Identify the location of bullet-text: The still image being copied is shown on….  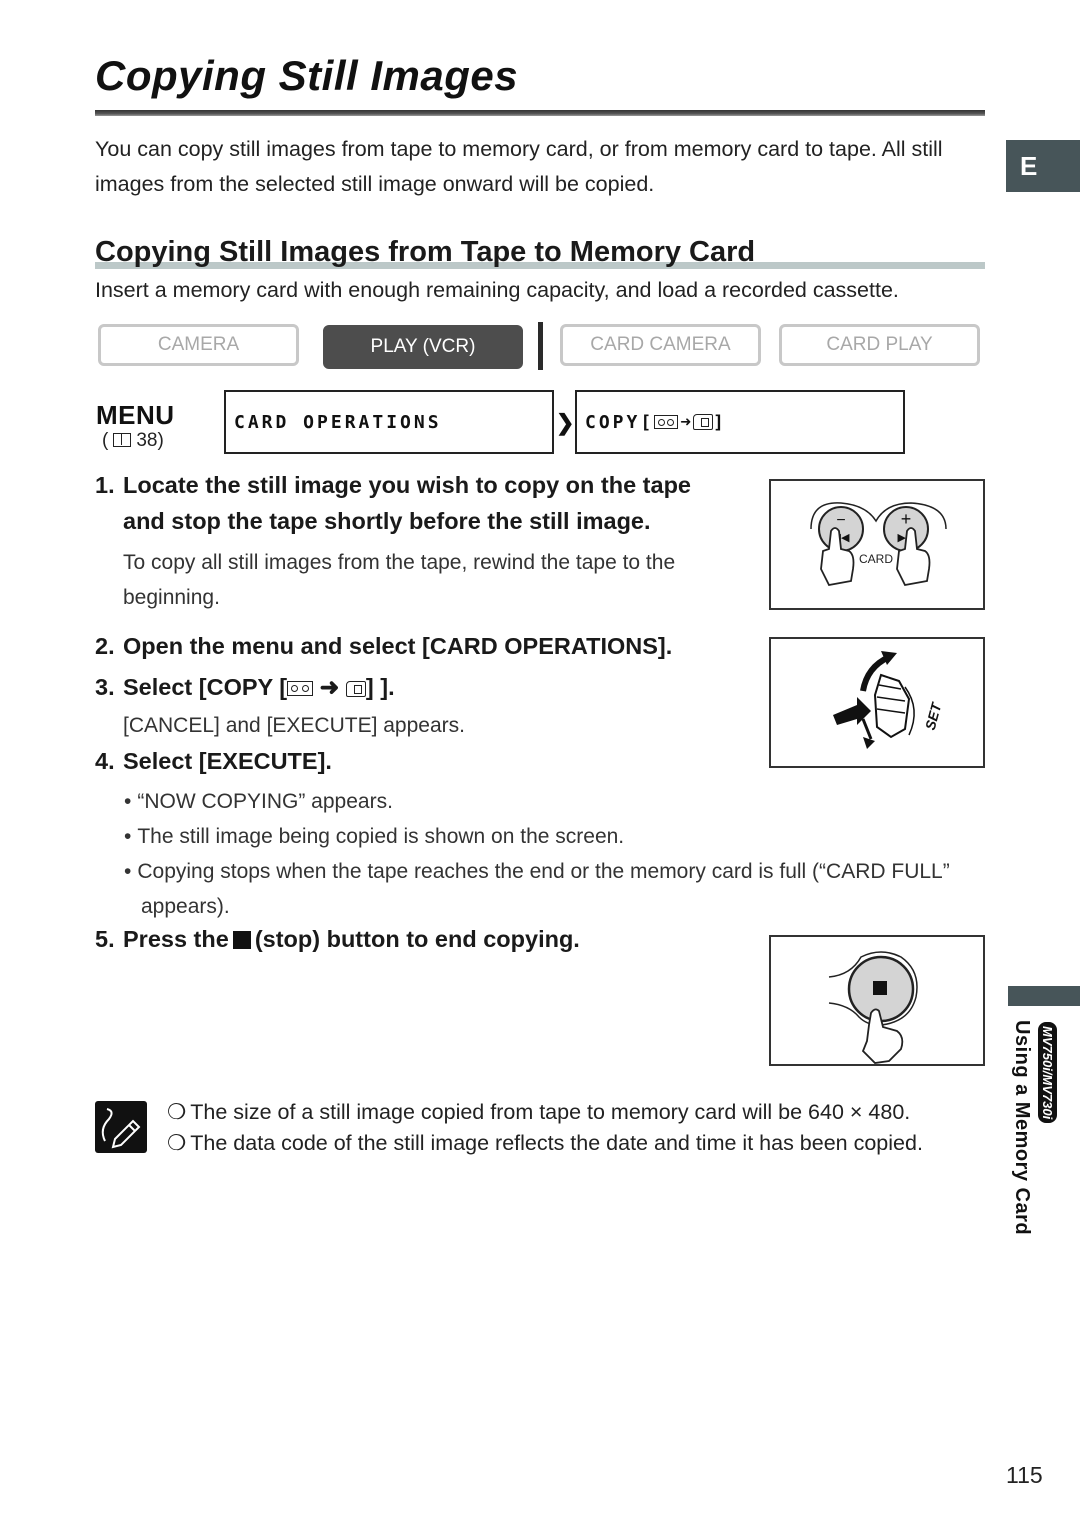
(381, 836).